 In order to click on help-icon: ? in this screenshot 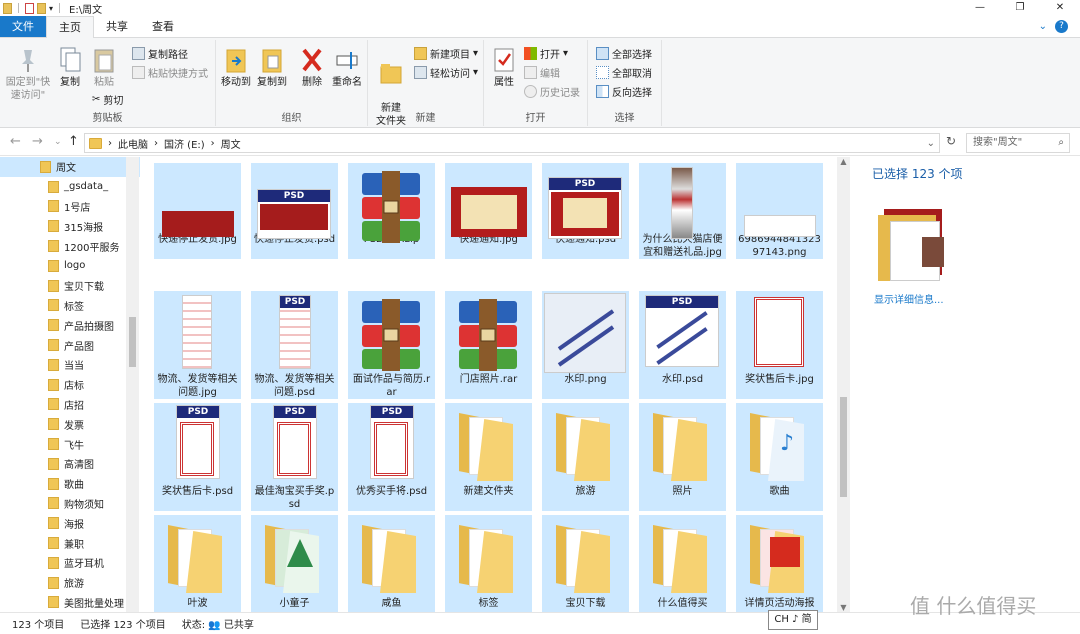, I will do `click(1061, 26)`.